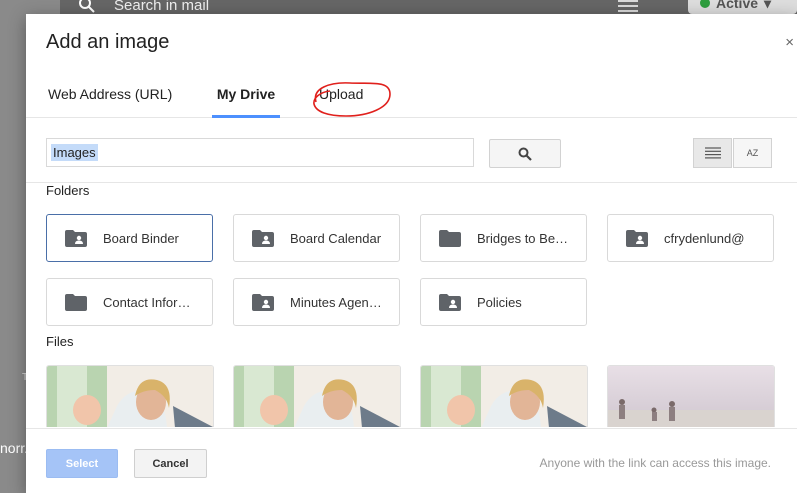  Describe the element at coordinates (110, 101) in the screenshot. I see `tab-web-address: Web Address (URL)` at that location.